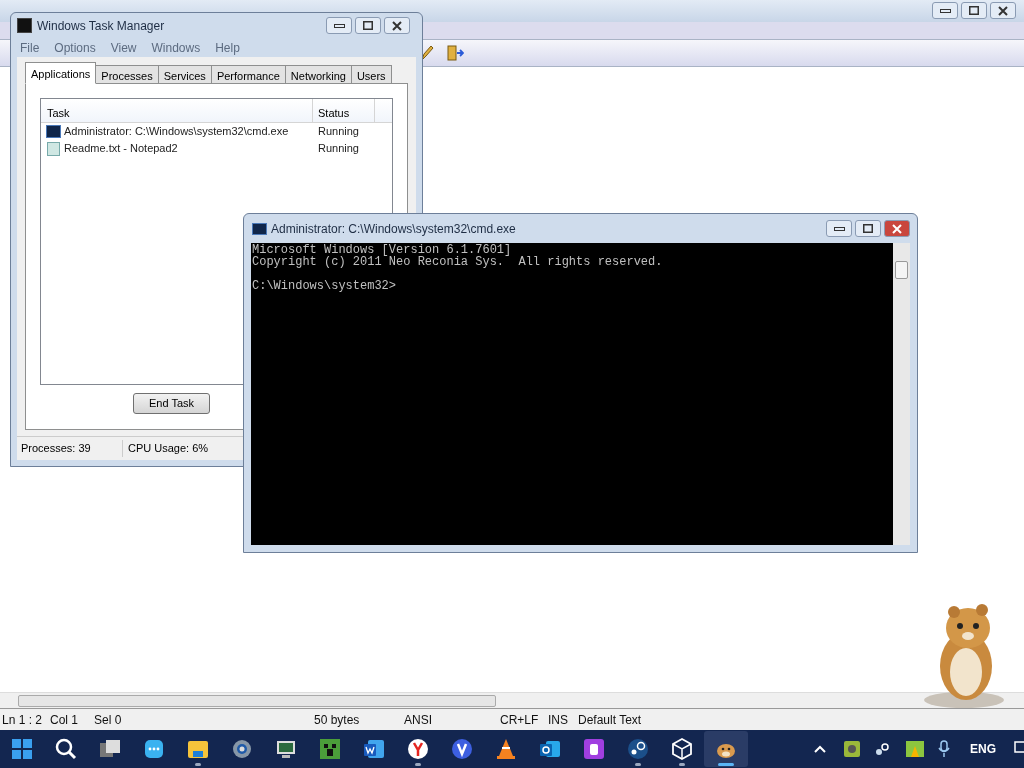 This screenshot has width=1024, height=768. I want to click on end-task-button: End Task, so click(171, 404).